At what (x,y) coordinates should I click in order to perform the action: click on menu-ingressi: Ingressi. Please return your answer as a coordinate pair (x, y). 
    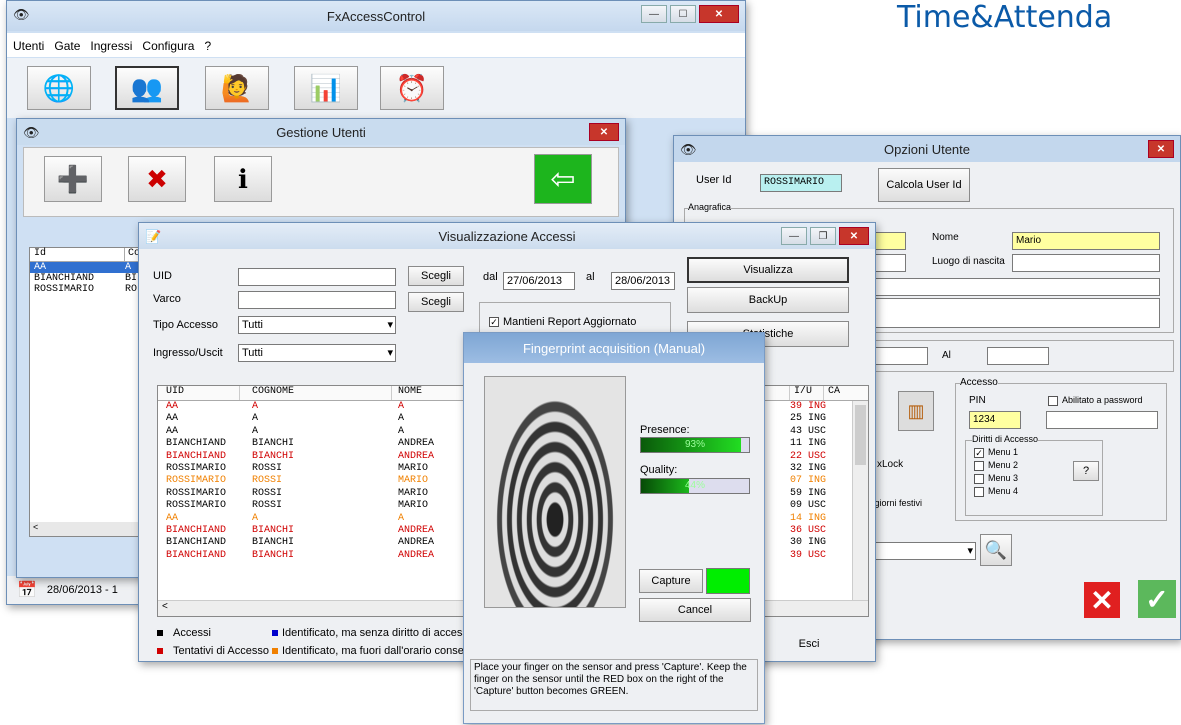
    Looking at the image, I should click on (111, 46).